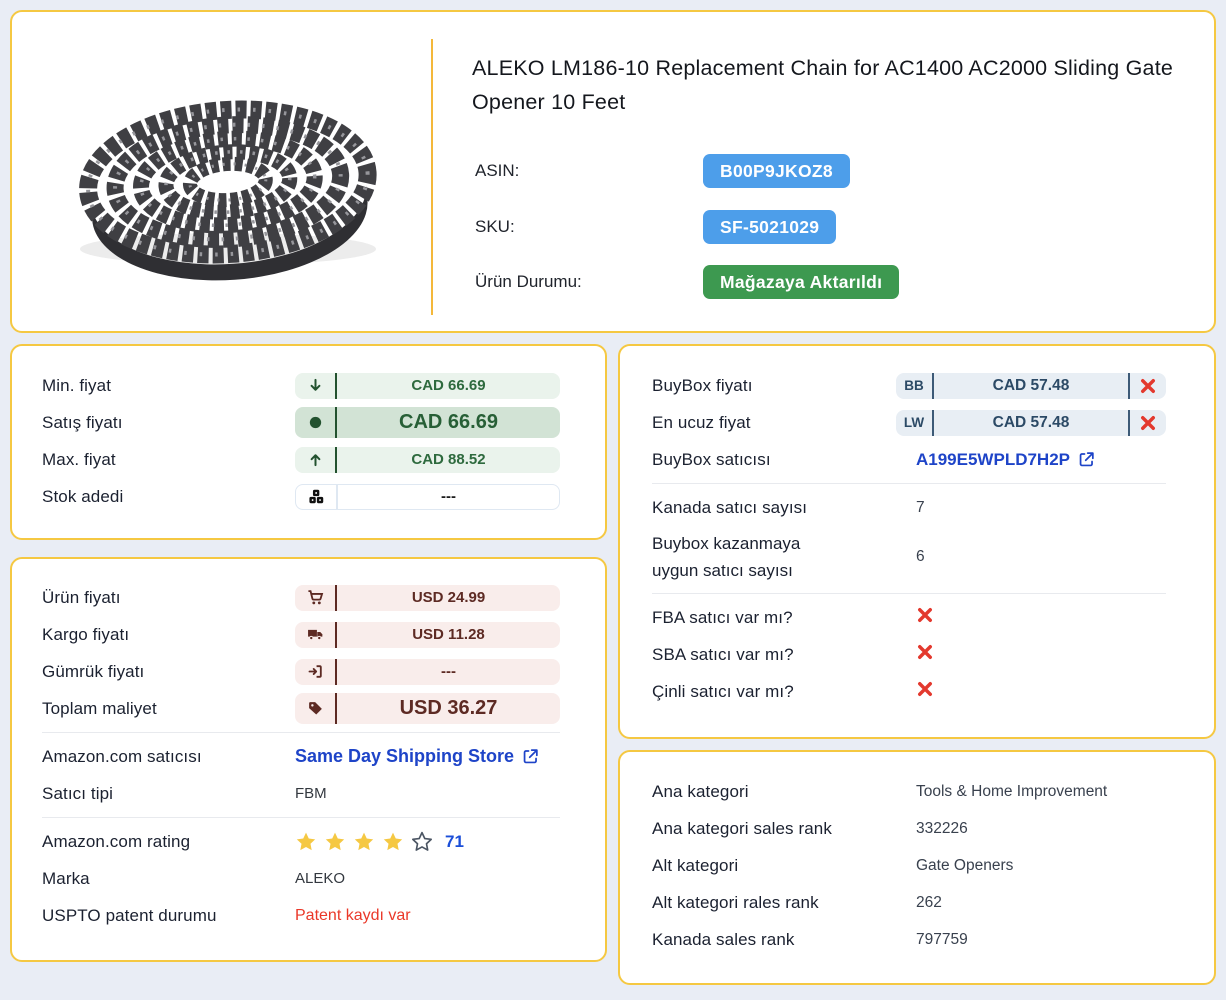 This screenshot has height=1000, width=1226. What do you see at coordinates (454, 842) in the screenshot?
I see `rating-count-link: 71` at bounding box center [454, 842].